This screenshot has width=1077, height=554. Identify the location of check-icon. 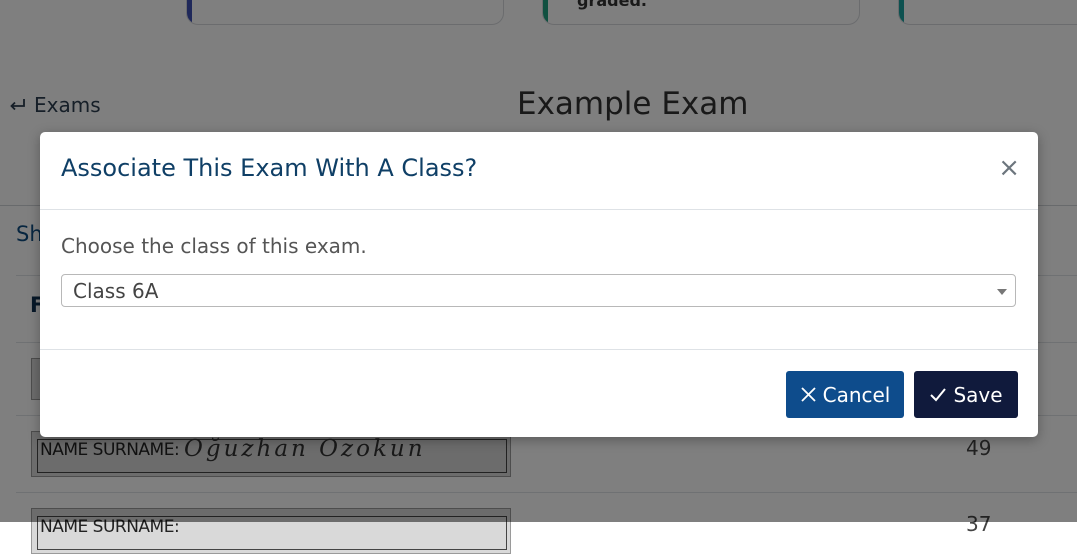
(938, 395).